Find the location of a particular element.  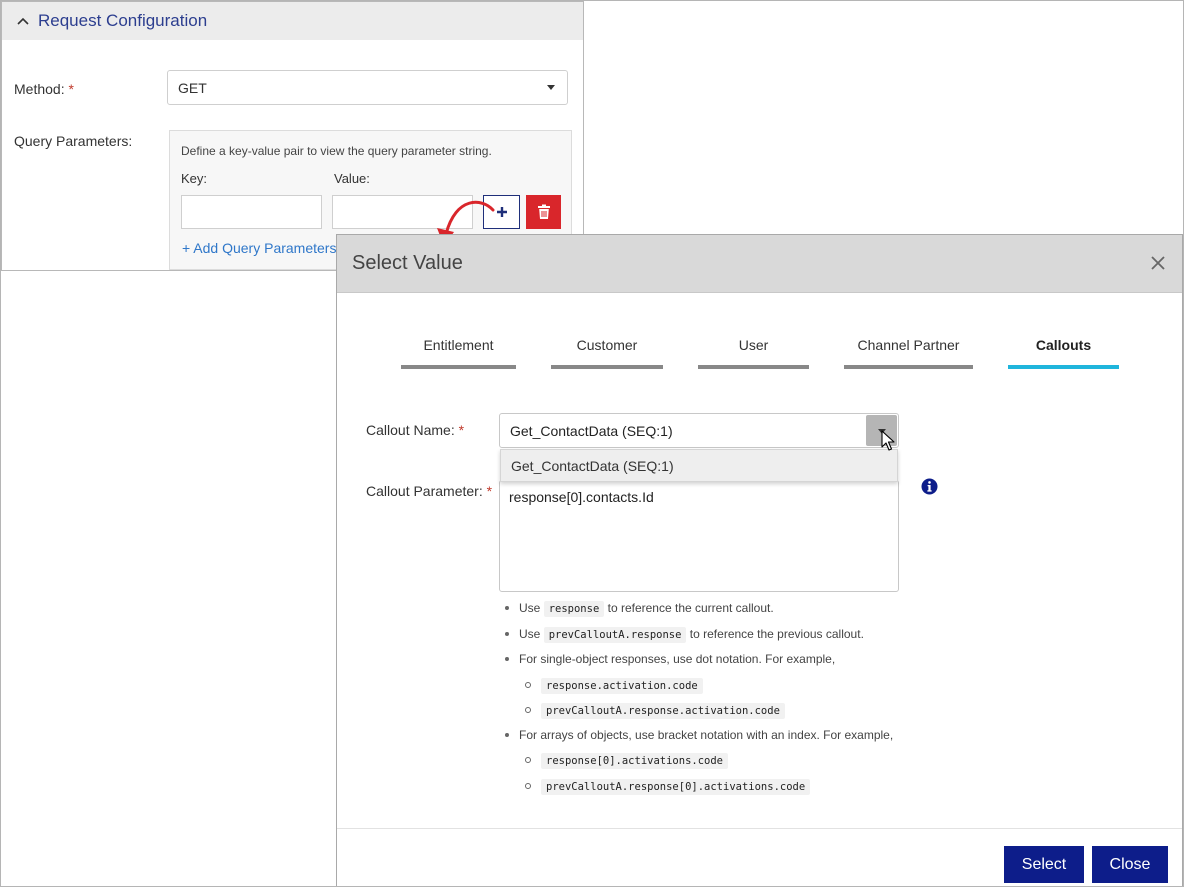

code-snippet: prevCalloutA.response is located at coordinates (615, 635).